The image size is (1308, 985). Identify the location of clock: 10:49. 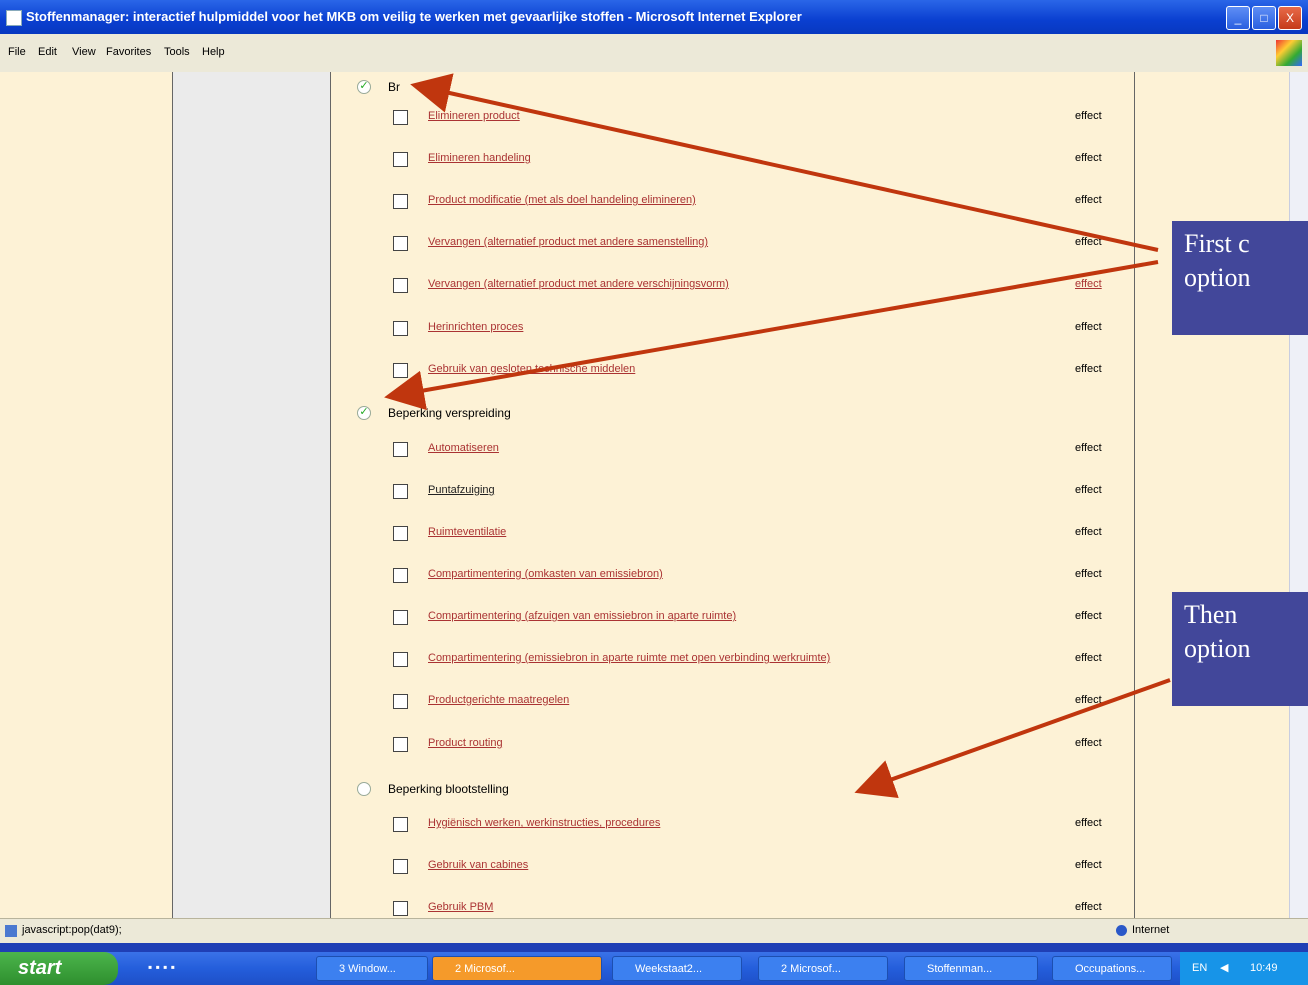
(1264, 968).